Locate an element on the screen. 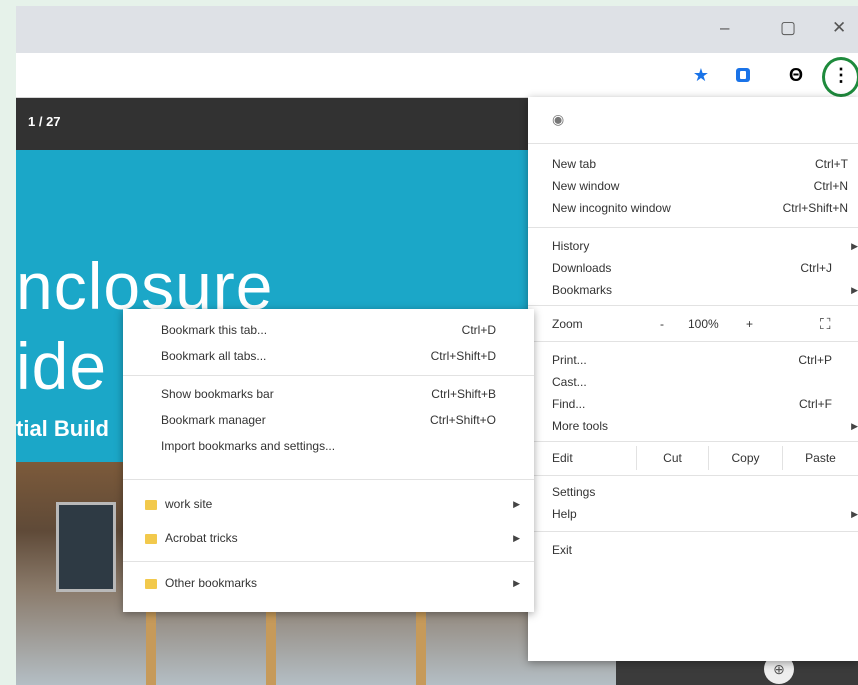 The image size is (858, 685). menu-label: Bookmarks is located at coordinates (582, 290).